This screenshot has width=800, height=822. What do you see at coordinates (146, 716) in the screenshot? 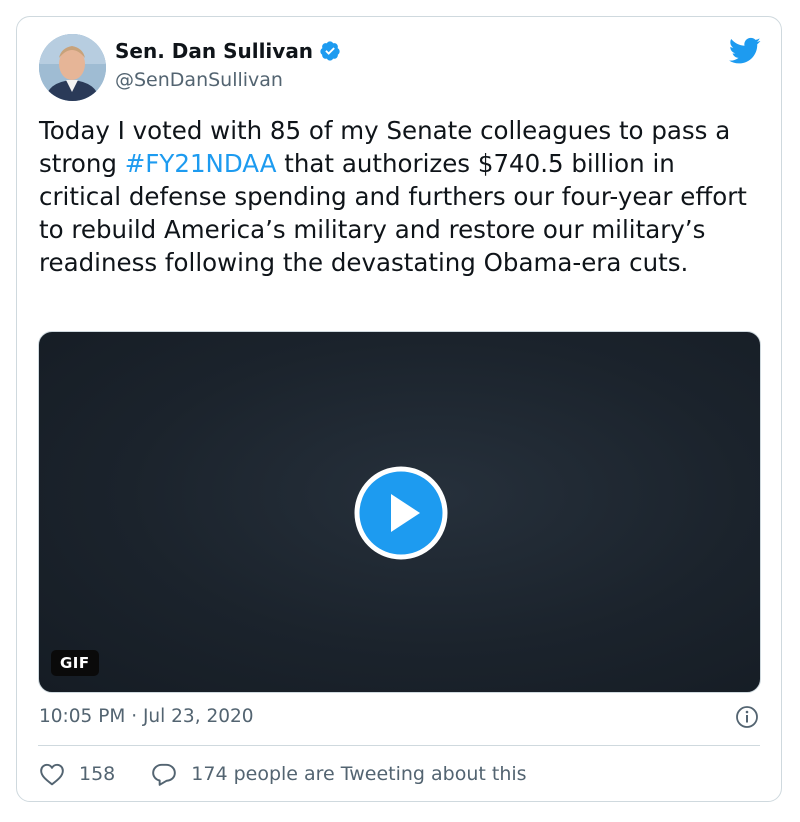
I see `tweet-timestamp: 10:05 PM · Jul 23, 2020` at bounding box center [146, 716].